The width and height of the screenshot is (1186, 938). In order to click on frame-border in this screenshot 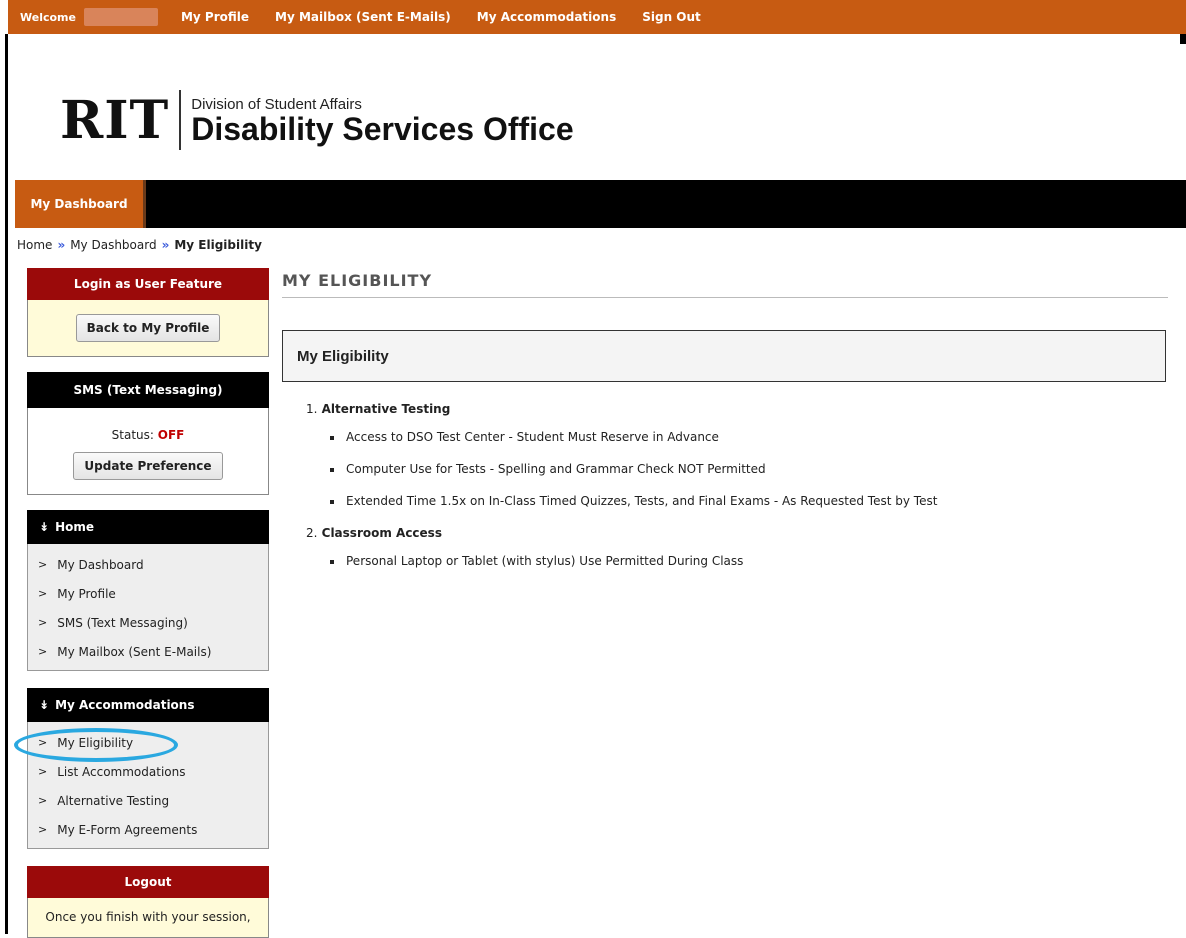, I will do `click(6, 484)`.